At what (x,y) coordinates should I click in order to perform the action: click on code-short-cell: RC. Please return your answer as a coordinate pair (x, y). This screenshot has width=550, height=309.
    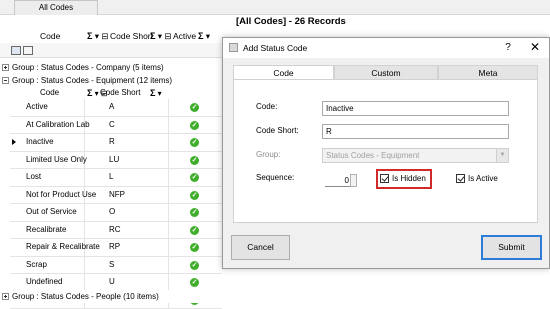
    Looking at the image, I should click on (127, 230).